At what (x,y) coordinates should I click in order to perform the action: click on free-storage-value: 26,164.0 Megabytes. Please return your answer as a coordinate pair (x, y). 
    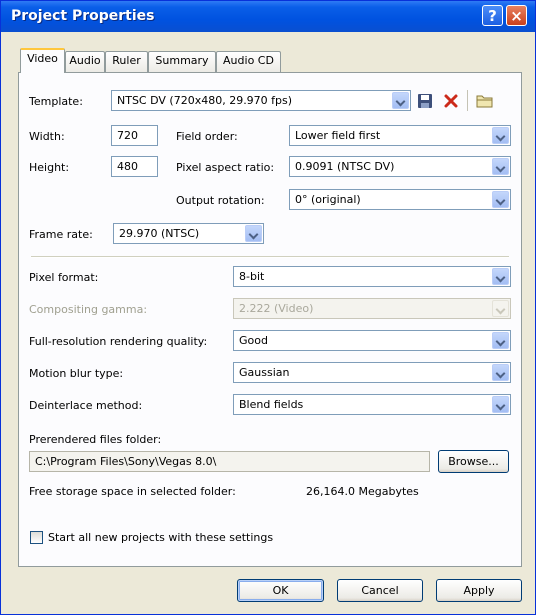
    Looking at the image, I should click on (362, 491).